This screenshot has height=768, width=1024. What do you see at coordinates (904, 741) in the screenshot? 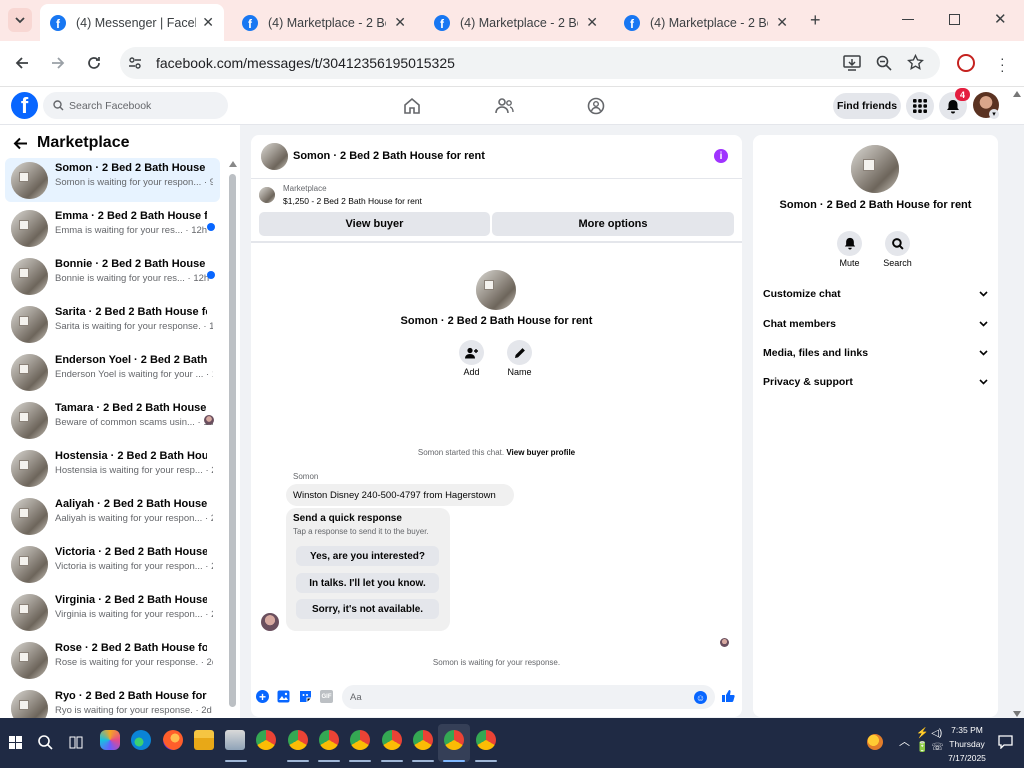
I see `show-hidden-icons-icon: ︿` at bounding box center [904, 741].